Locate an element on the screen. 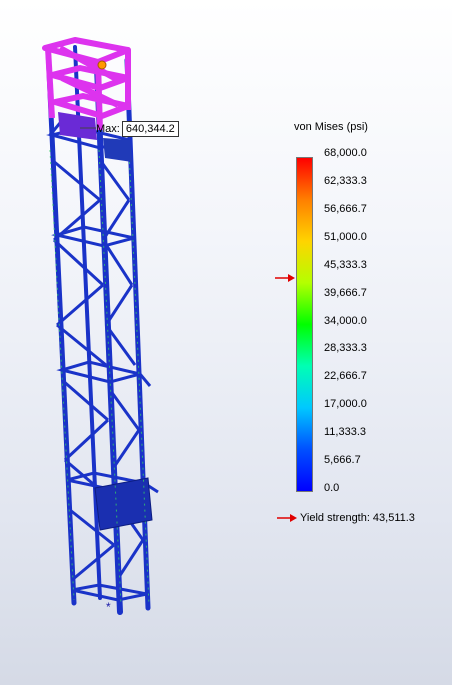 This screenshot has height=685, width=452. yield-strength-row: Yield strength: 43,511.3 is located at coordinates (346, 518).